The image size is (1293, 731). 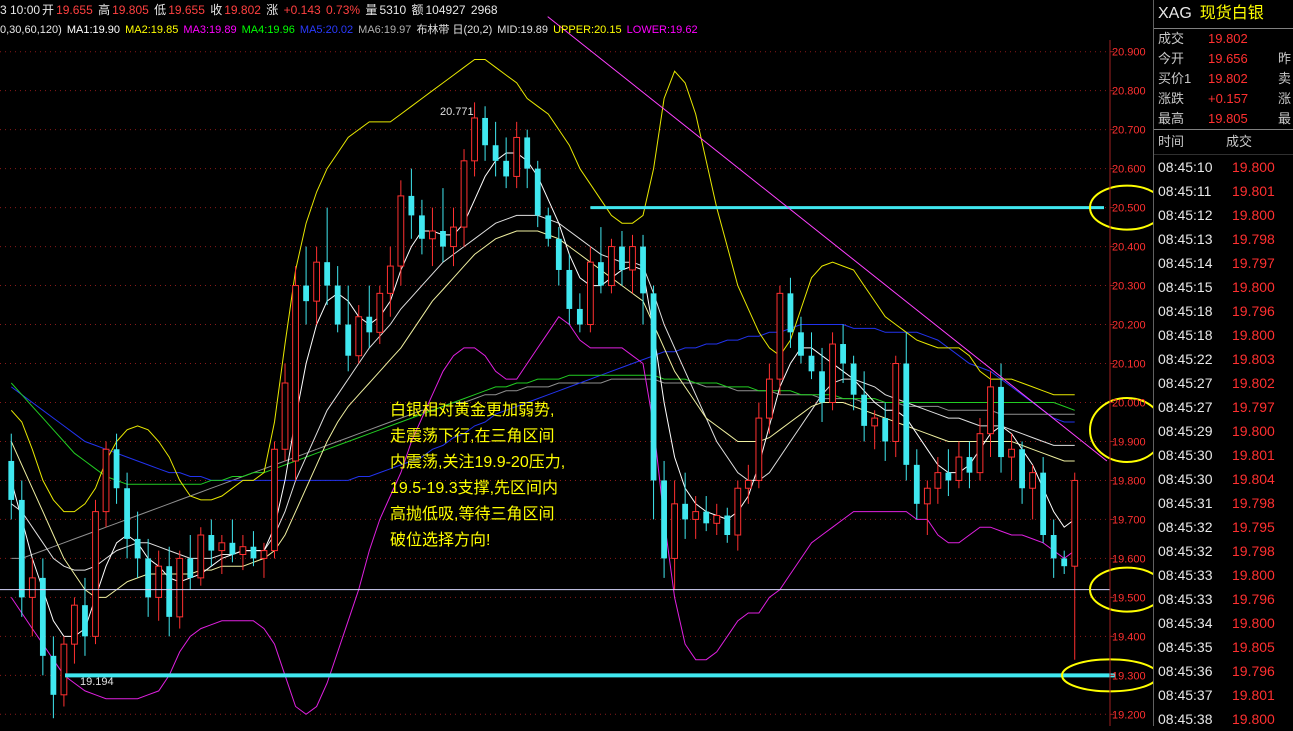 I want to click on boll-label: 布林带 日(20,2), so click(x=454, y=30).